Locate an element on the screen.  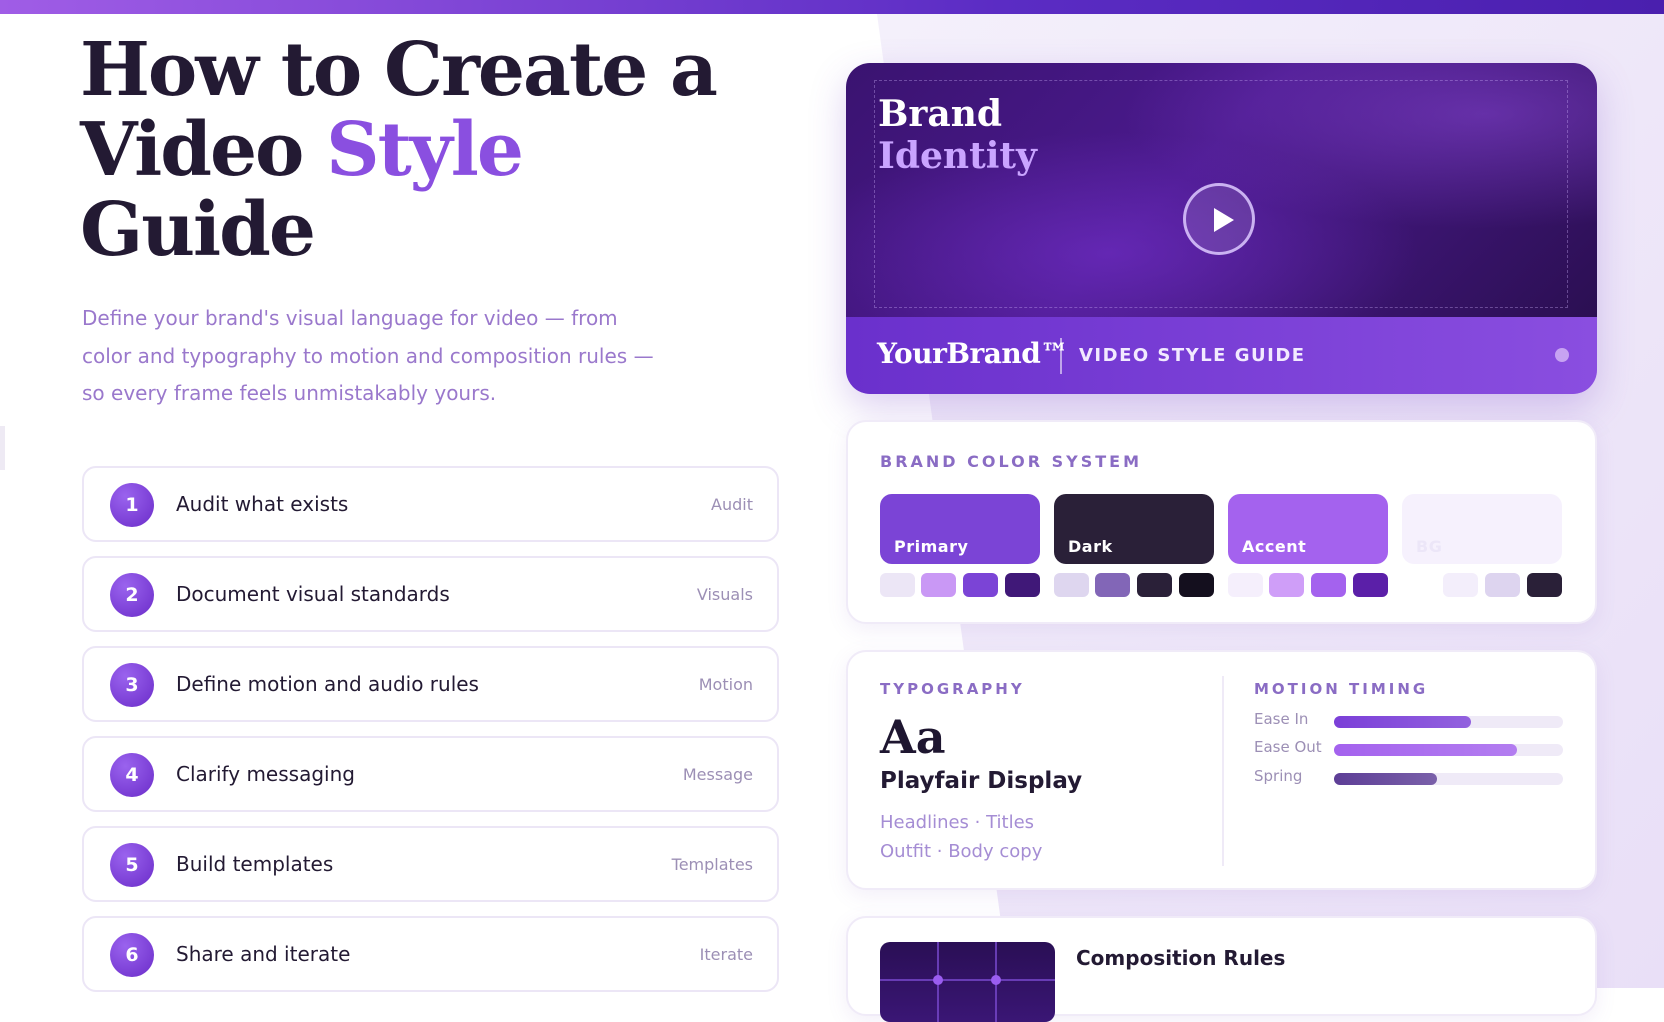
swatch-name: Dark is located at coordinates (1090, 546).